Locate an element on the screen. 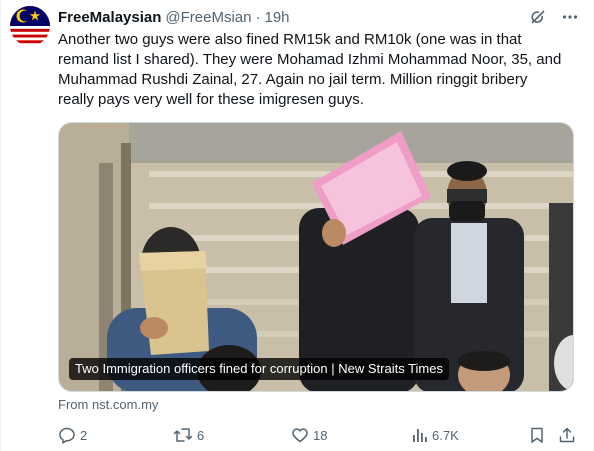 The image size is (594, 451). malaysia-flag-icon is located at coordinates (30, 26).